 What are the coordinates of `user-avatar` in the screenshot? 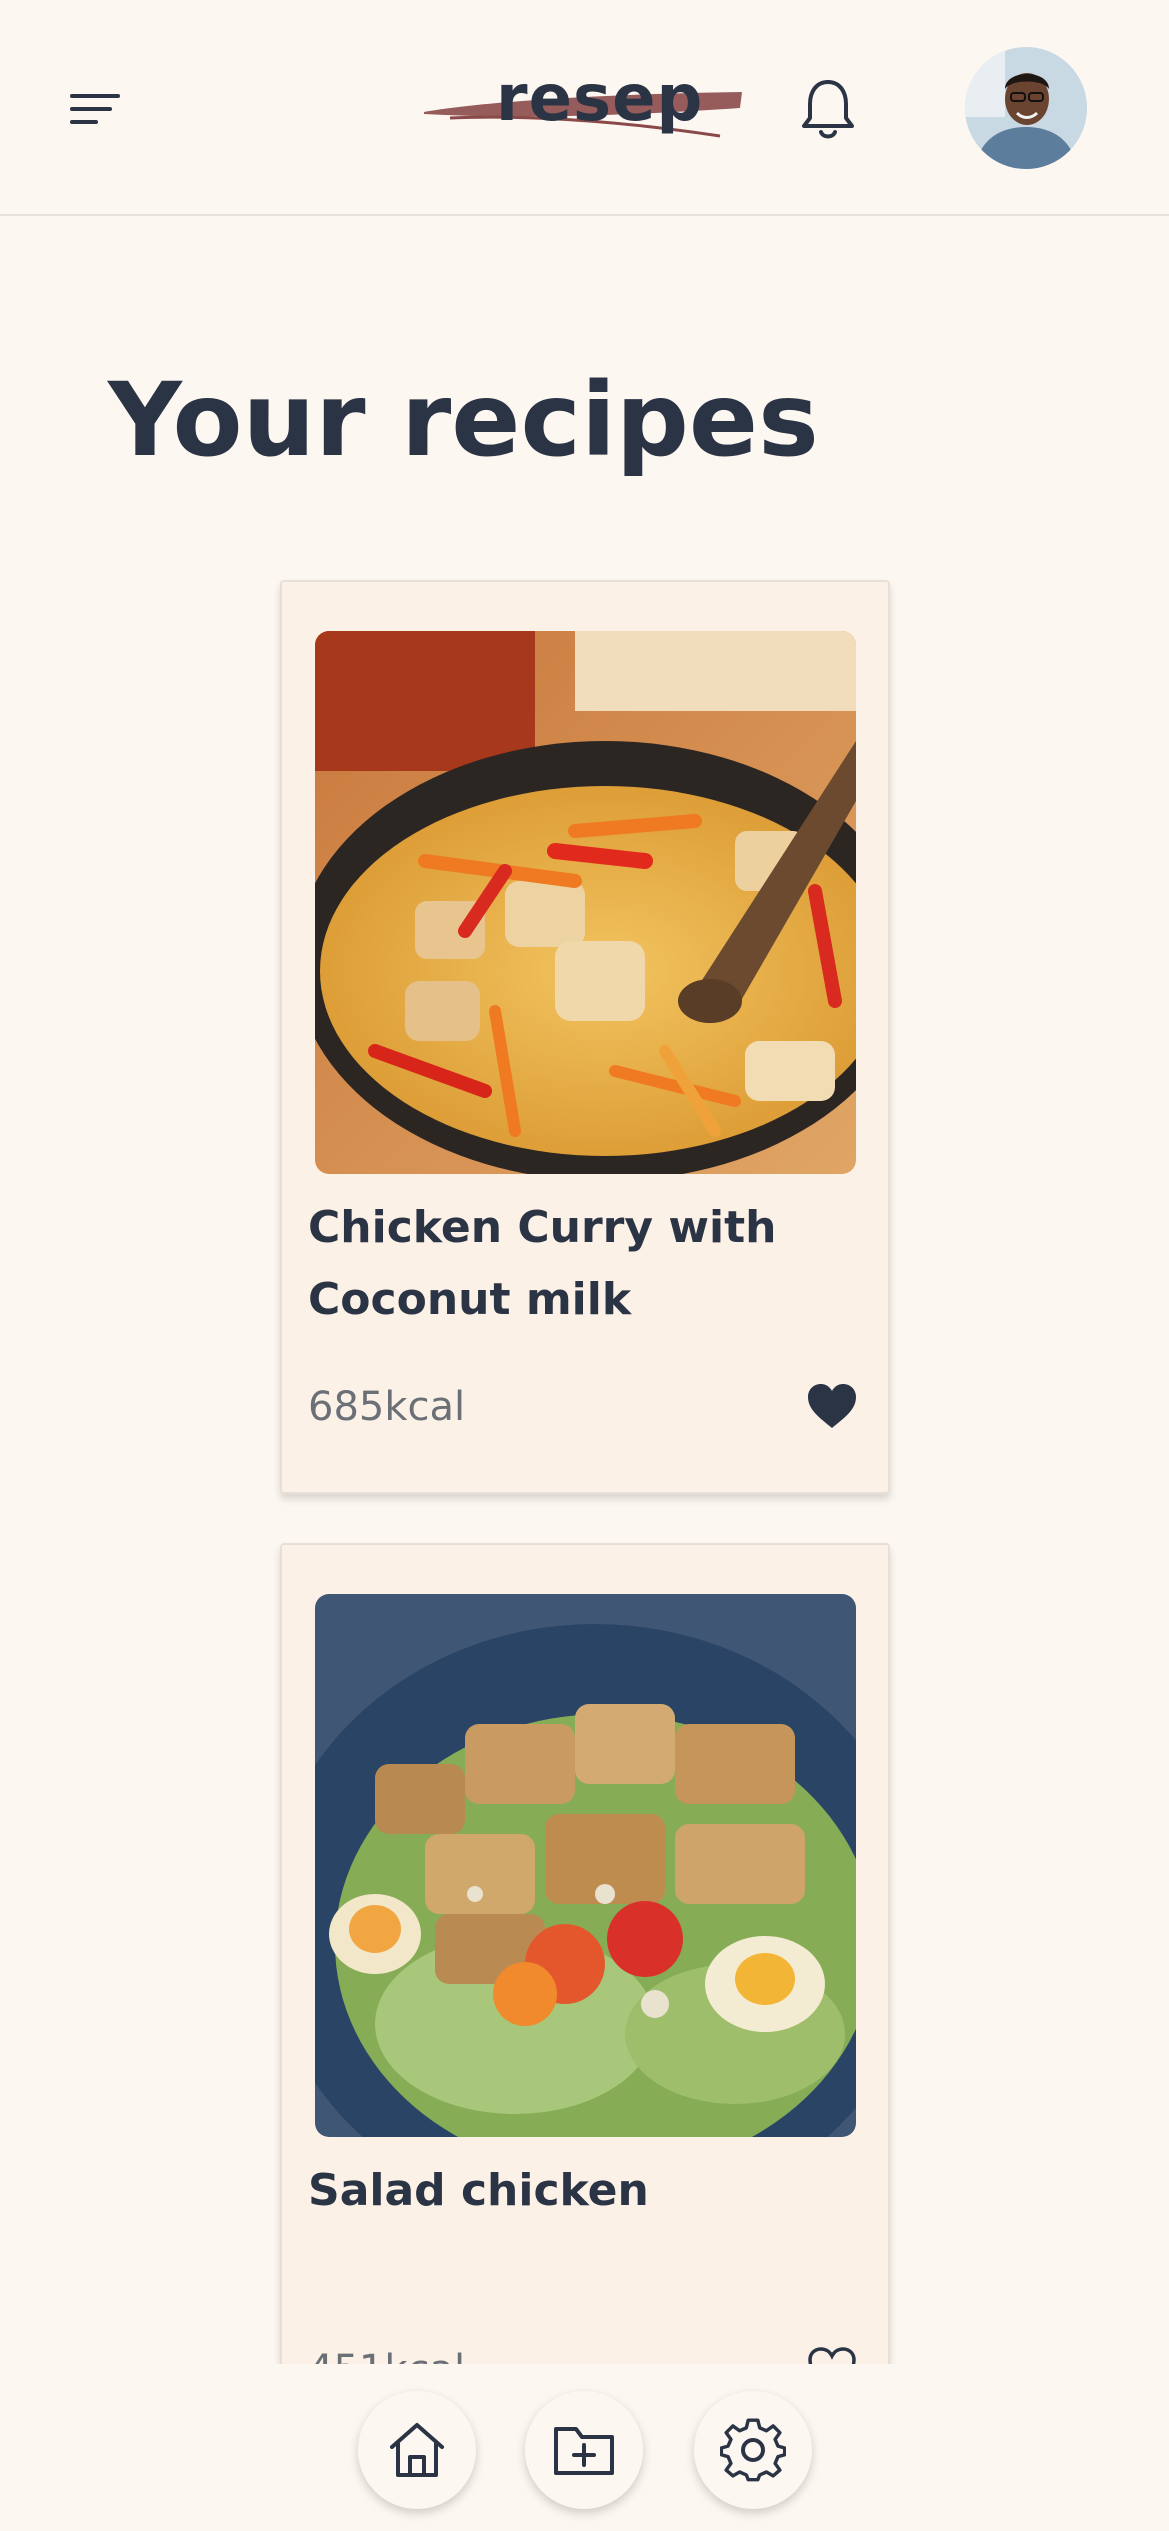 It's located at (1026, 108).